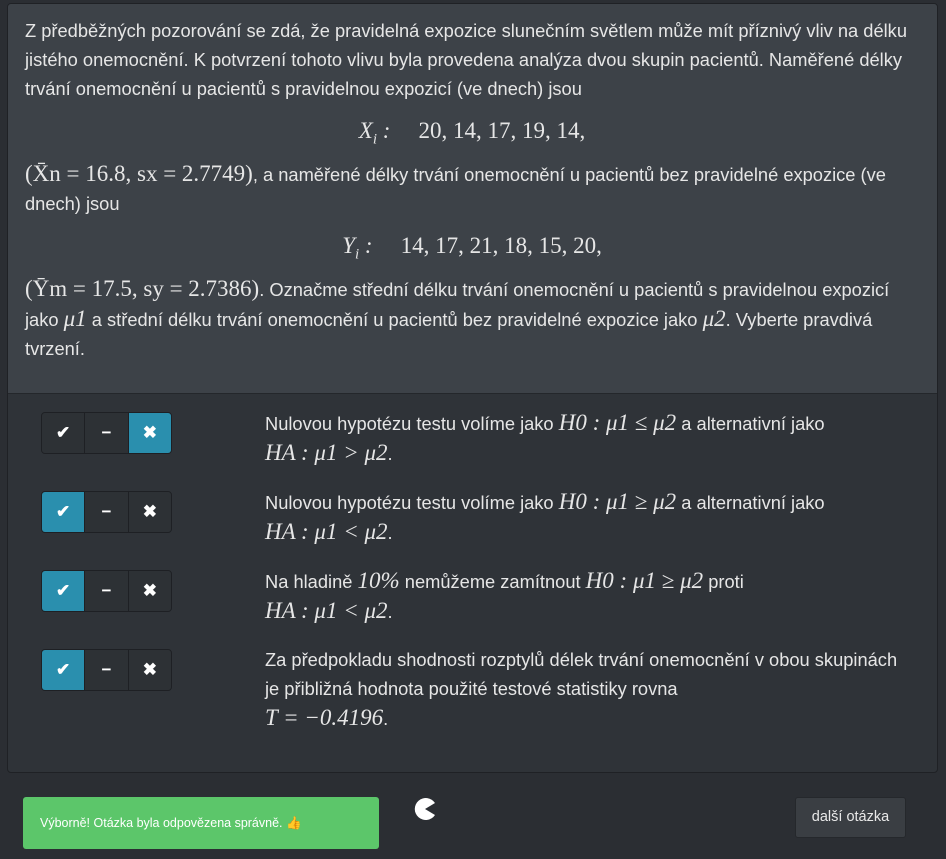 This screenshot has height=859, width=946. What do you see at coordinates (501, 245) in the screenshot?
I see `y-values: 14, 17, 21, 18, 15, 20,` at bounding box center [501, 245].